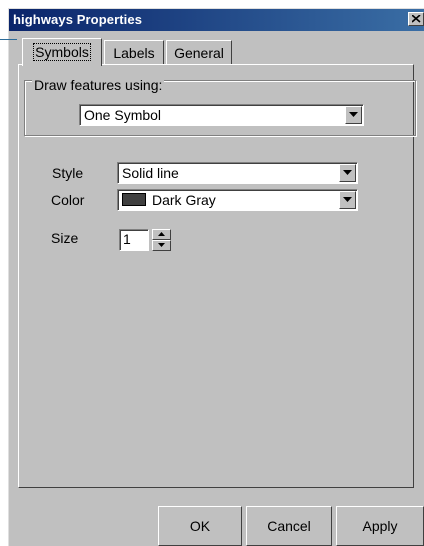  I want to click on color-swatch, so click(134, 199).